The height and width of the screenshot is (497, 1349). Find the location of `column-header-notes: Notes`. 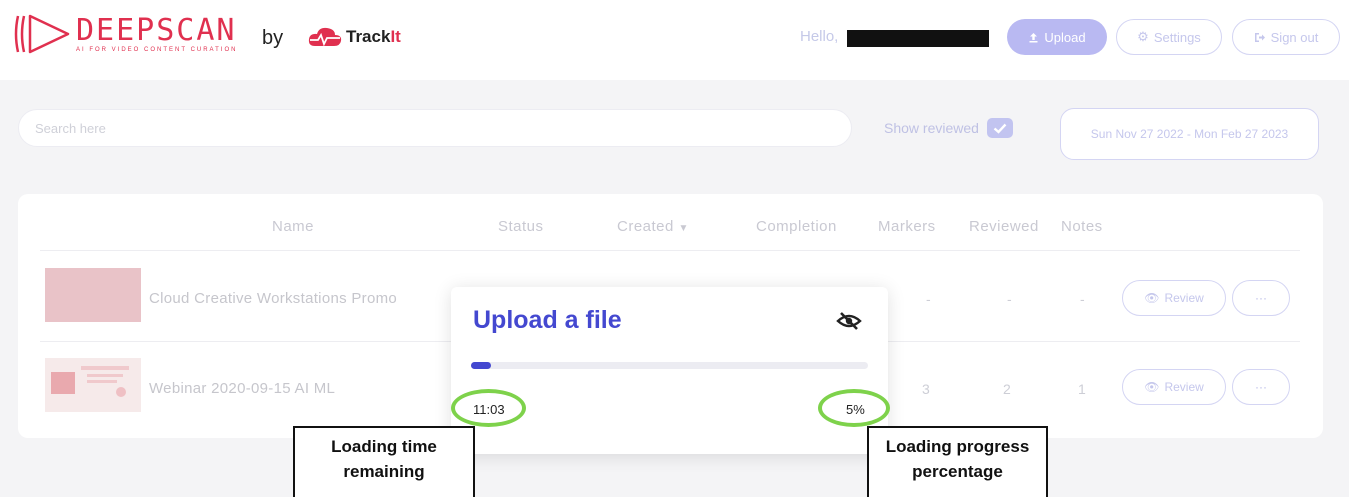

column-header-notes: Notes is located at coordinates (1082, 226).